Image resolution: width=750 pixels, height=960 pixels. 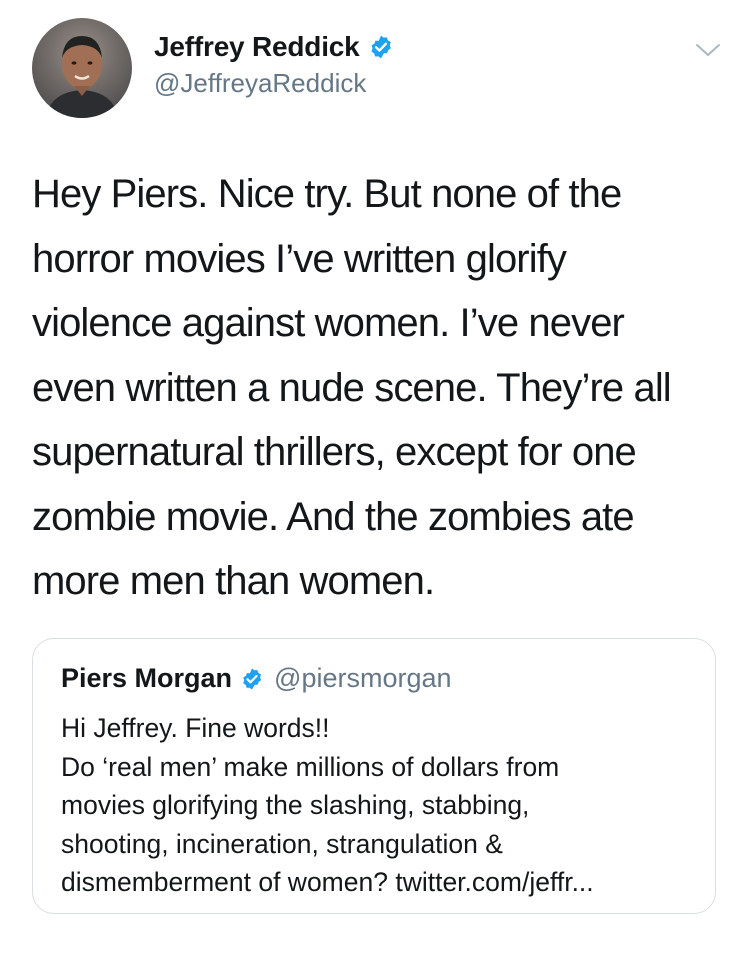 What do you see at coordinates (195, 728) in the screenshot?
I see `quoted-text-line: Hi Jeffrey. Fine words!!` at bounding box center [195, 728].